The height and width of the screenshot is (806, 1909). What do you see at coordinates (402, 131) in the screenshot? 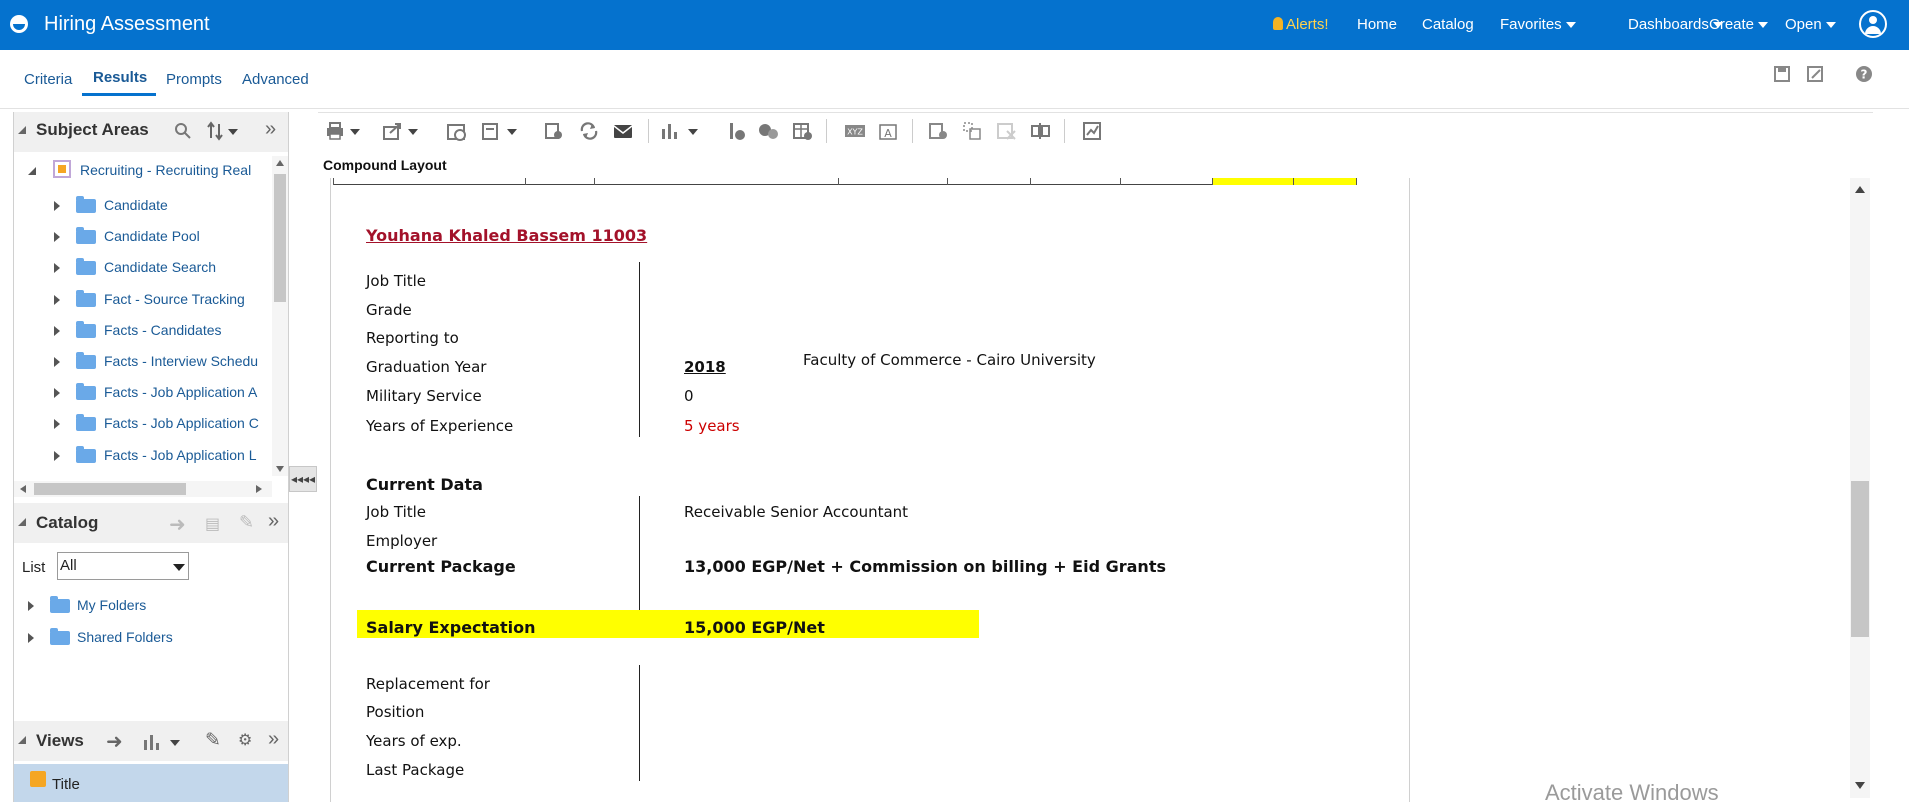
I see `export-icon` at bounding box center [402, 131].